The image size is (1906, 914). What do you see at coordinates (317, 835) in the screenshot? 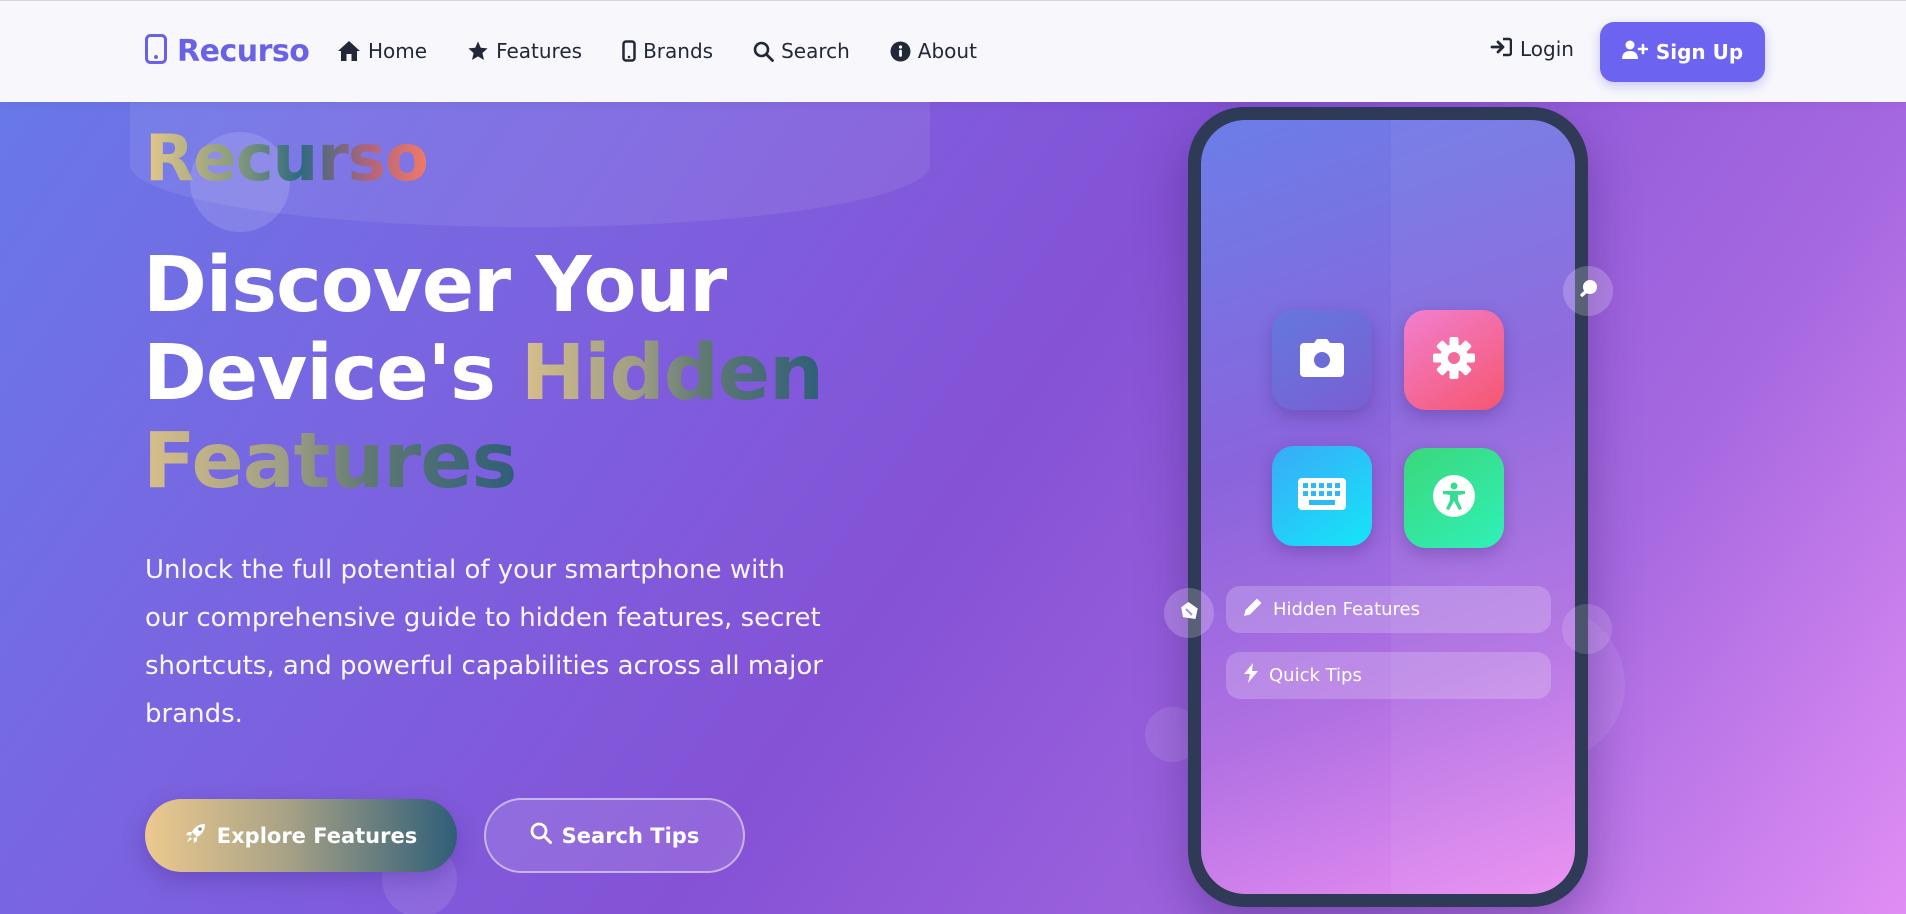
I see `explore-features-label: Explore Features` at bounding box center [317, 835].